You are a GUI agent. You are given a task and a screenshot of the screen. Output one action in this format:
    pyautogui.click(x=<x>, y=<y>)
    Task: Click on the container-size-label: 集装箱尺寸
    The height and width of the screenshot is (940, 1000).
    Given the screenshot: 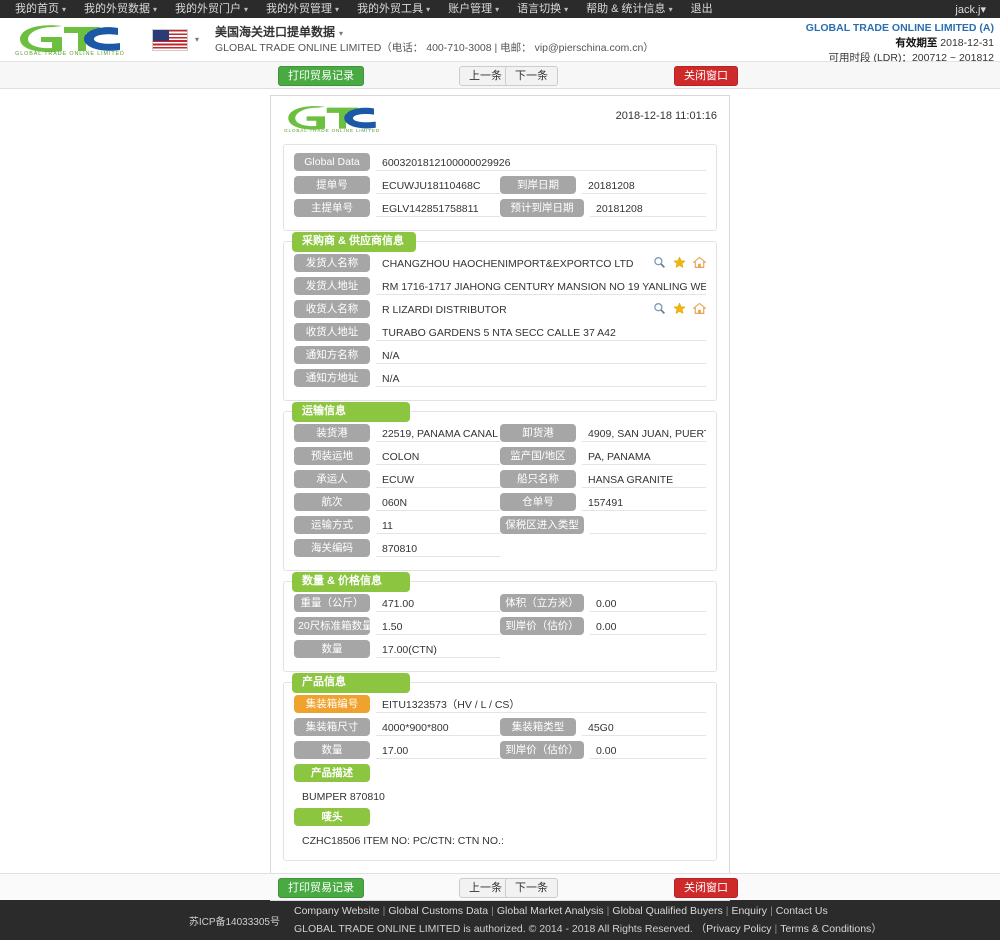 What is the action you would take?
    pyautogui.click(x=332, y=727)
    